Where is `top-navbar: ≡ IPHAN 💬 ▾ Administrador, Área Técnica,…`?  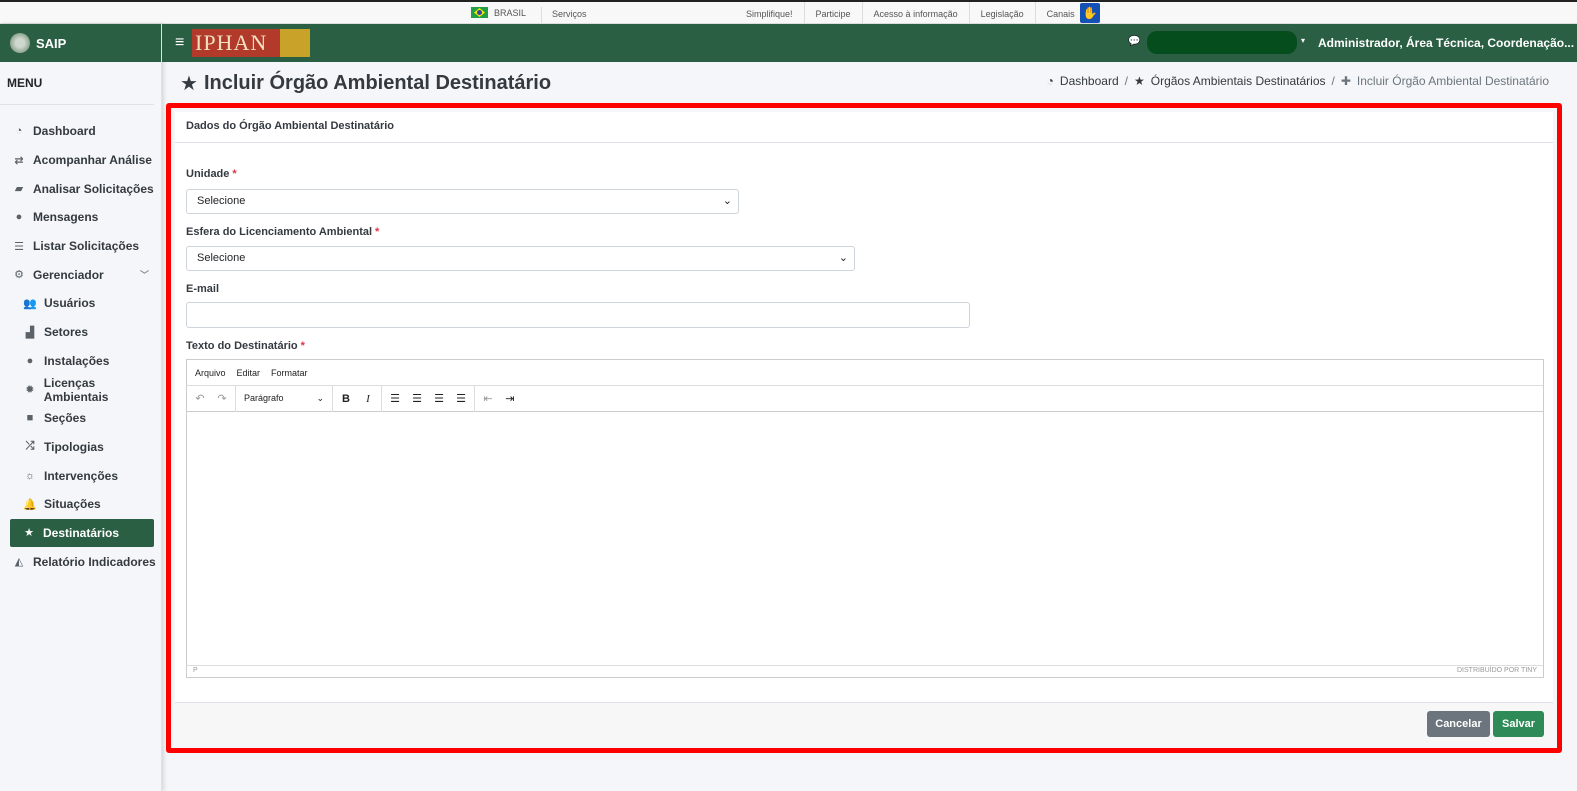
top-navbar: ≡ IPHAN 💬 ▾ Administrador, Área Técnica,… is located at coordinates (869, 43).